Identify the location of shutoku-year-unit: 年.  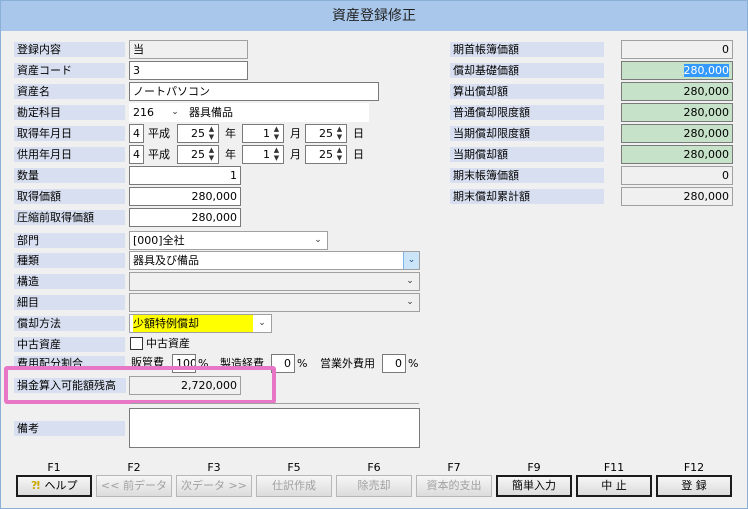
(230, 133).